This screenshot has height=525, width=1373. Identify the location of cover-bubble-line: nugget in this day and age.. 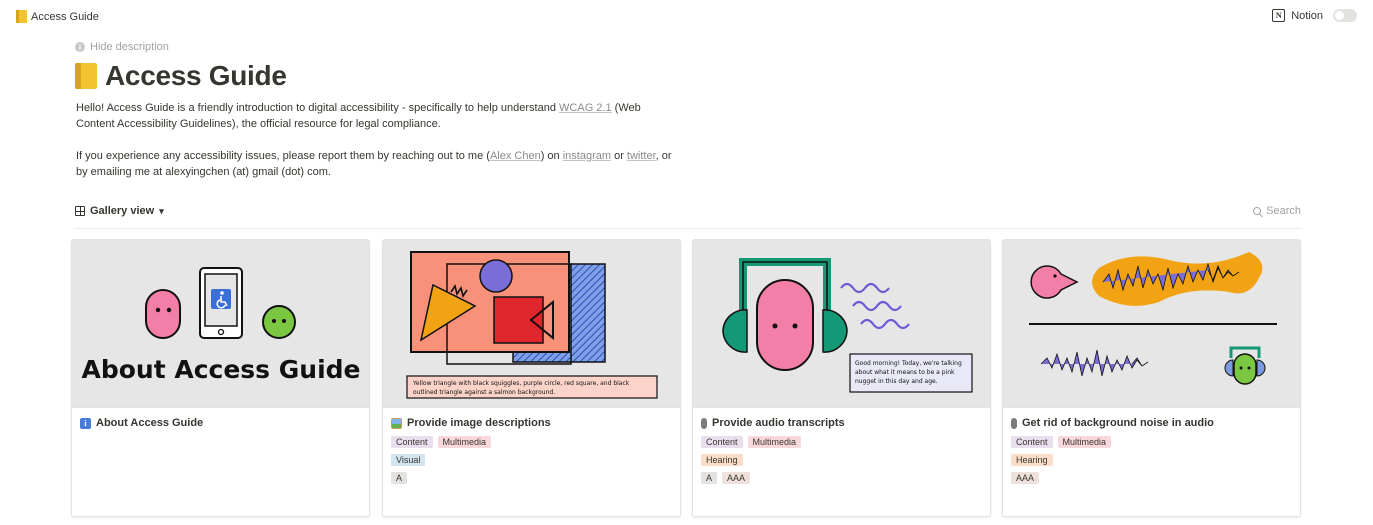
(896, 381).